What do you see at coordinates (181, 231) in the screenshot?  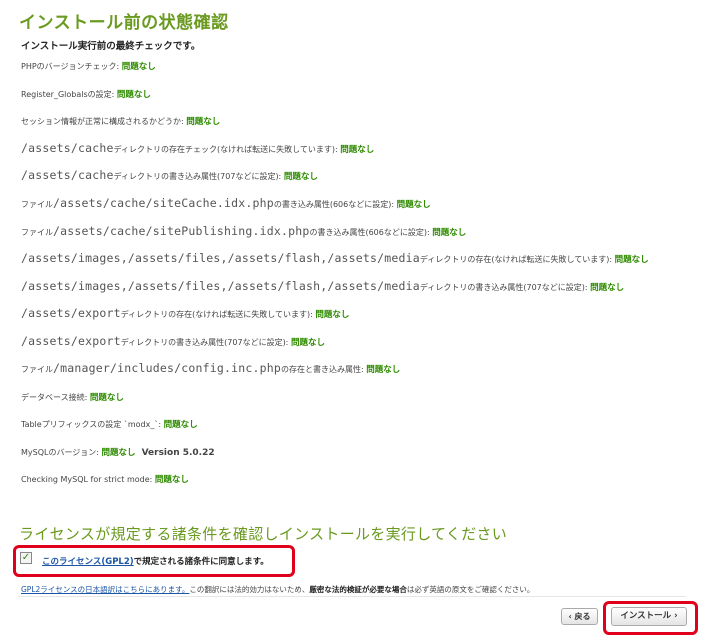 I see `check-path: /assets/cache/sitePublishing.idx.php` at bounding box center [181, 231].